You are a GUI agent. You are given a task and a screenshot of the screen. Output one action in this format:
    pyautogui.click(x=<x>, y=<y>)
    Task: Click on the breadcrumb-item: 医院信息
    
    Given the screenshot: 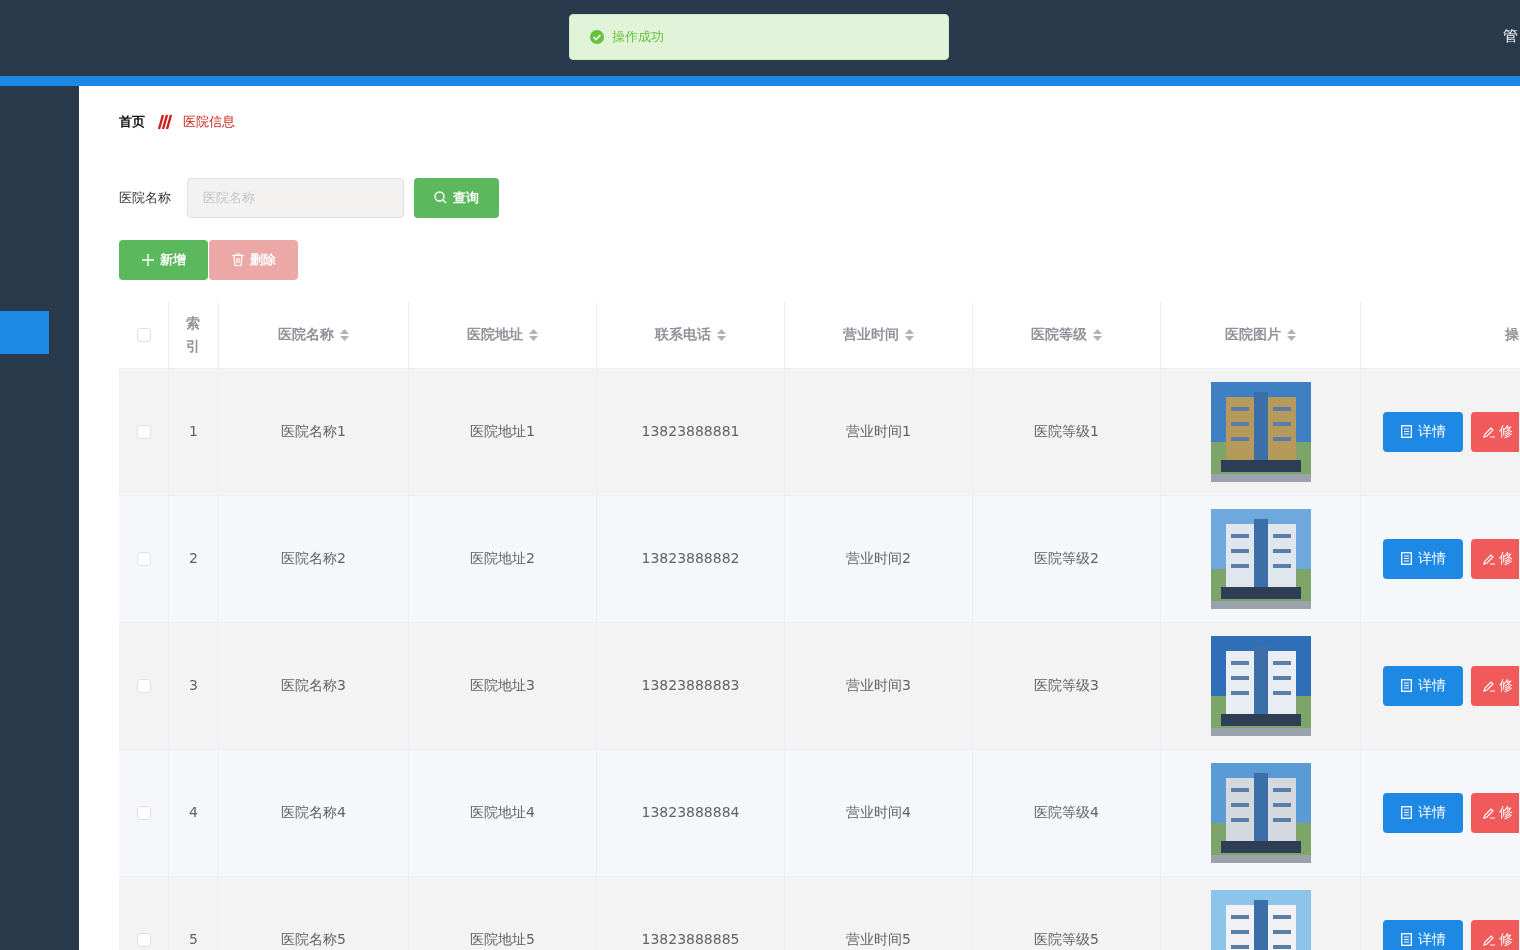 What is the action you would take?
    pyautogui.click(x=209, y=122)
    